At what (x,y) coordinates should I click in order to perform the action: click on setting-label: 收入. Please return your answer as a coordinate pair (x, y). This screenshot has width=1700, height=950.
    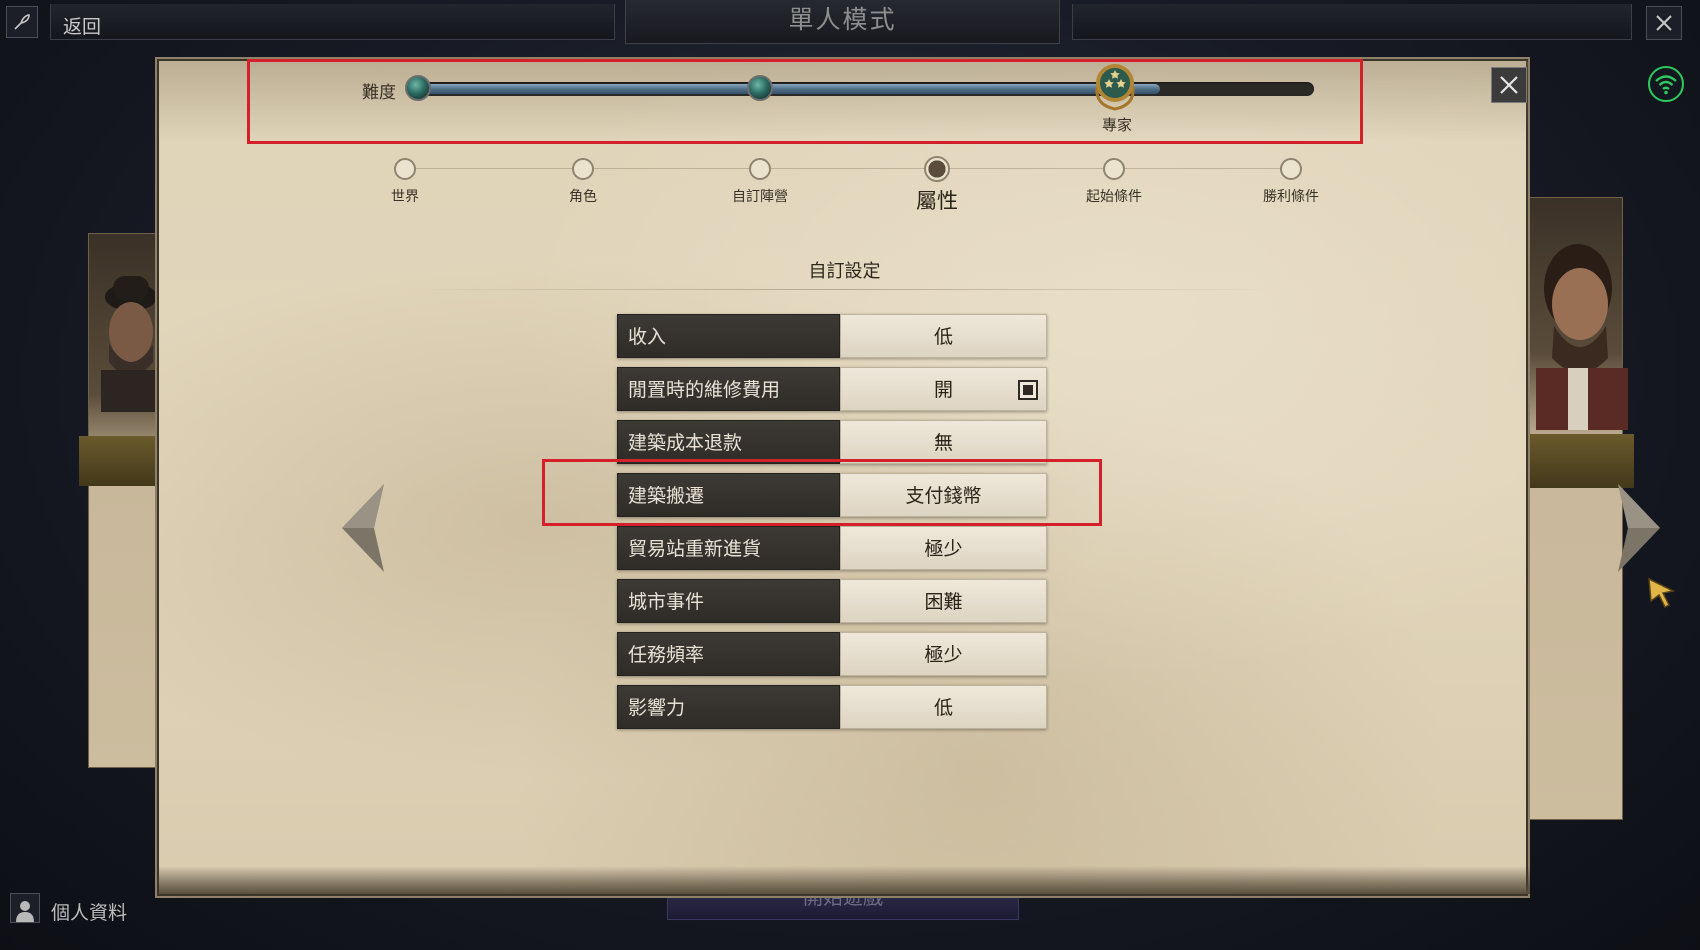
    Looking at the image, I should click on (728, 336).